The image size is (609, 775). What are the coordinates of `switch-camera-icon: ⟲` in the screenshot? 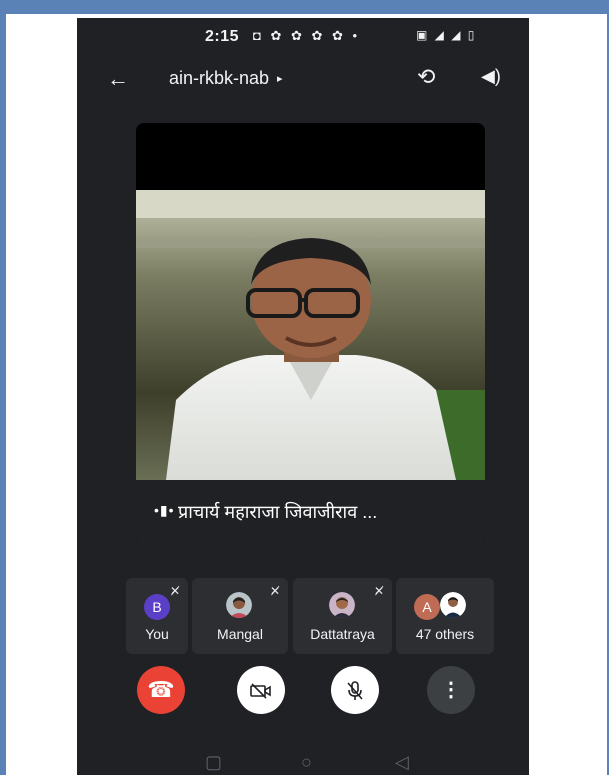 It's located at (426, 77).